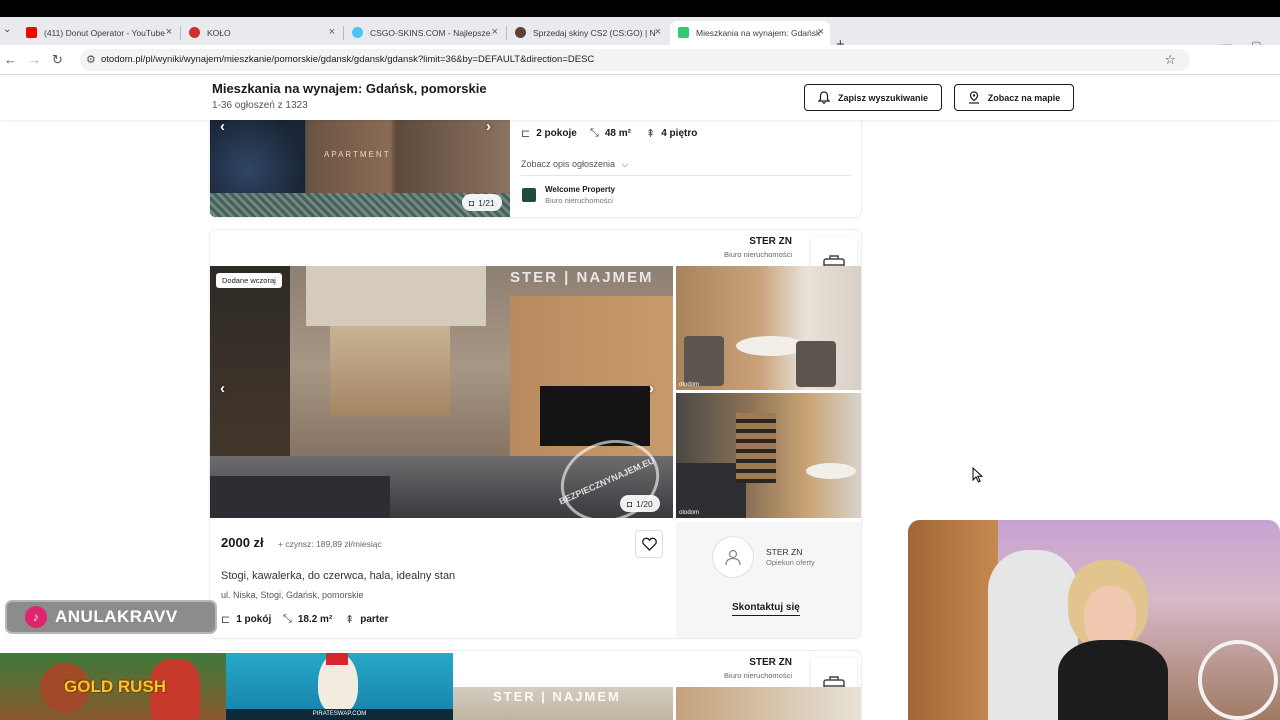 Image resolution: width=1280 pixels, height=720 pixels. What do you see at coordinates (254, 619) in the screenshot?
I see `rooms-value: 1 pokój` at bounding box center [254, 619].